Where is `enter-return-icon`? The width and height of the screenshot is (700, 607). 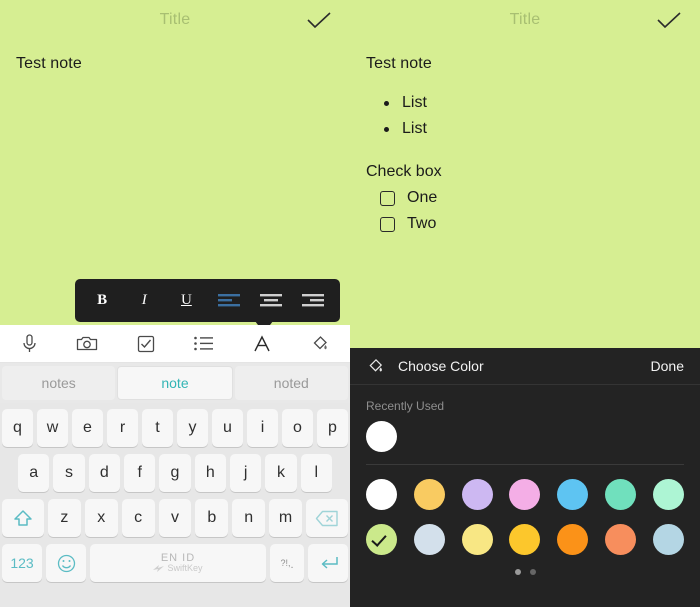
enter-return-icon is located at coordinates (328, 563).